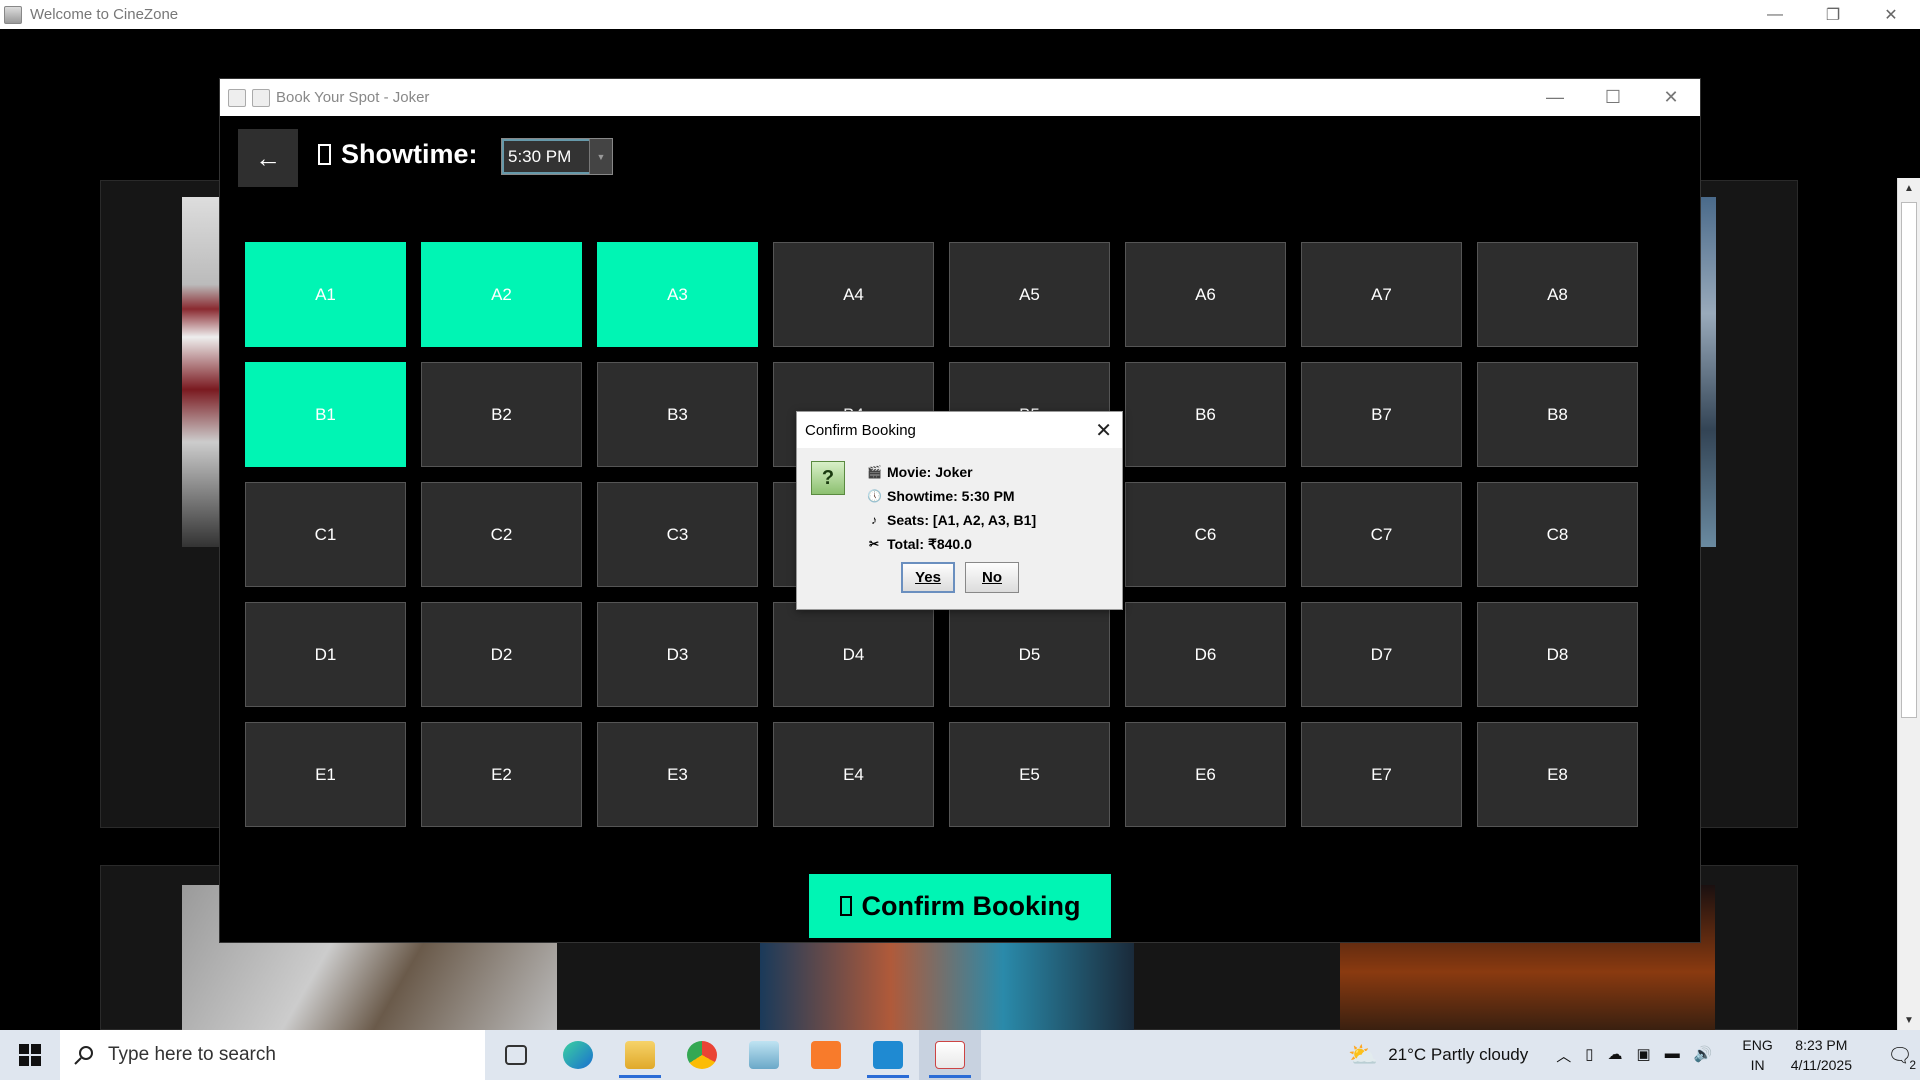 This screenshot has width=1920, height=1080. I want to click on xampp-icon, so click(826, 1055).